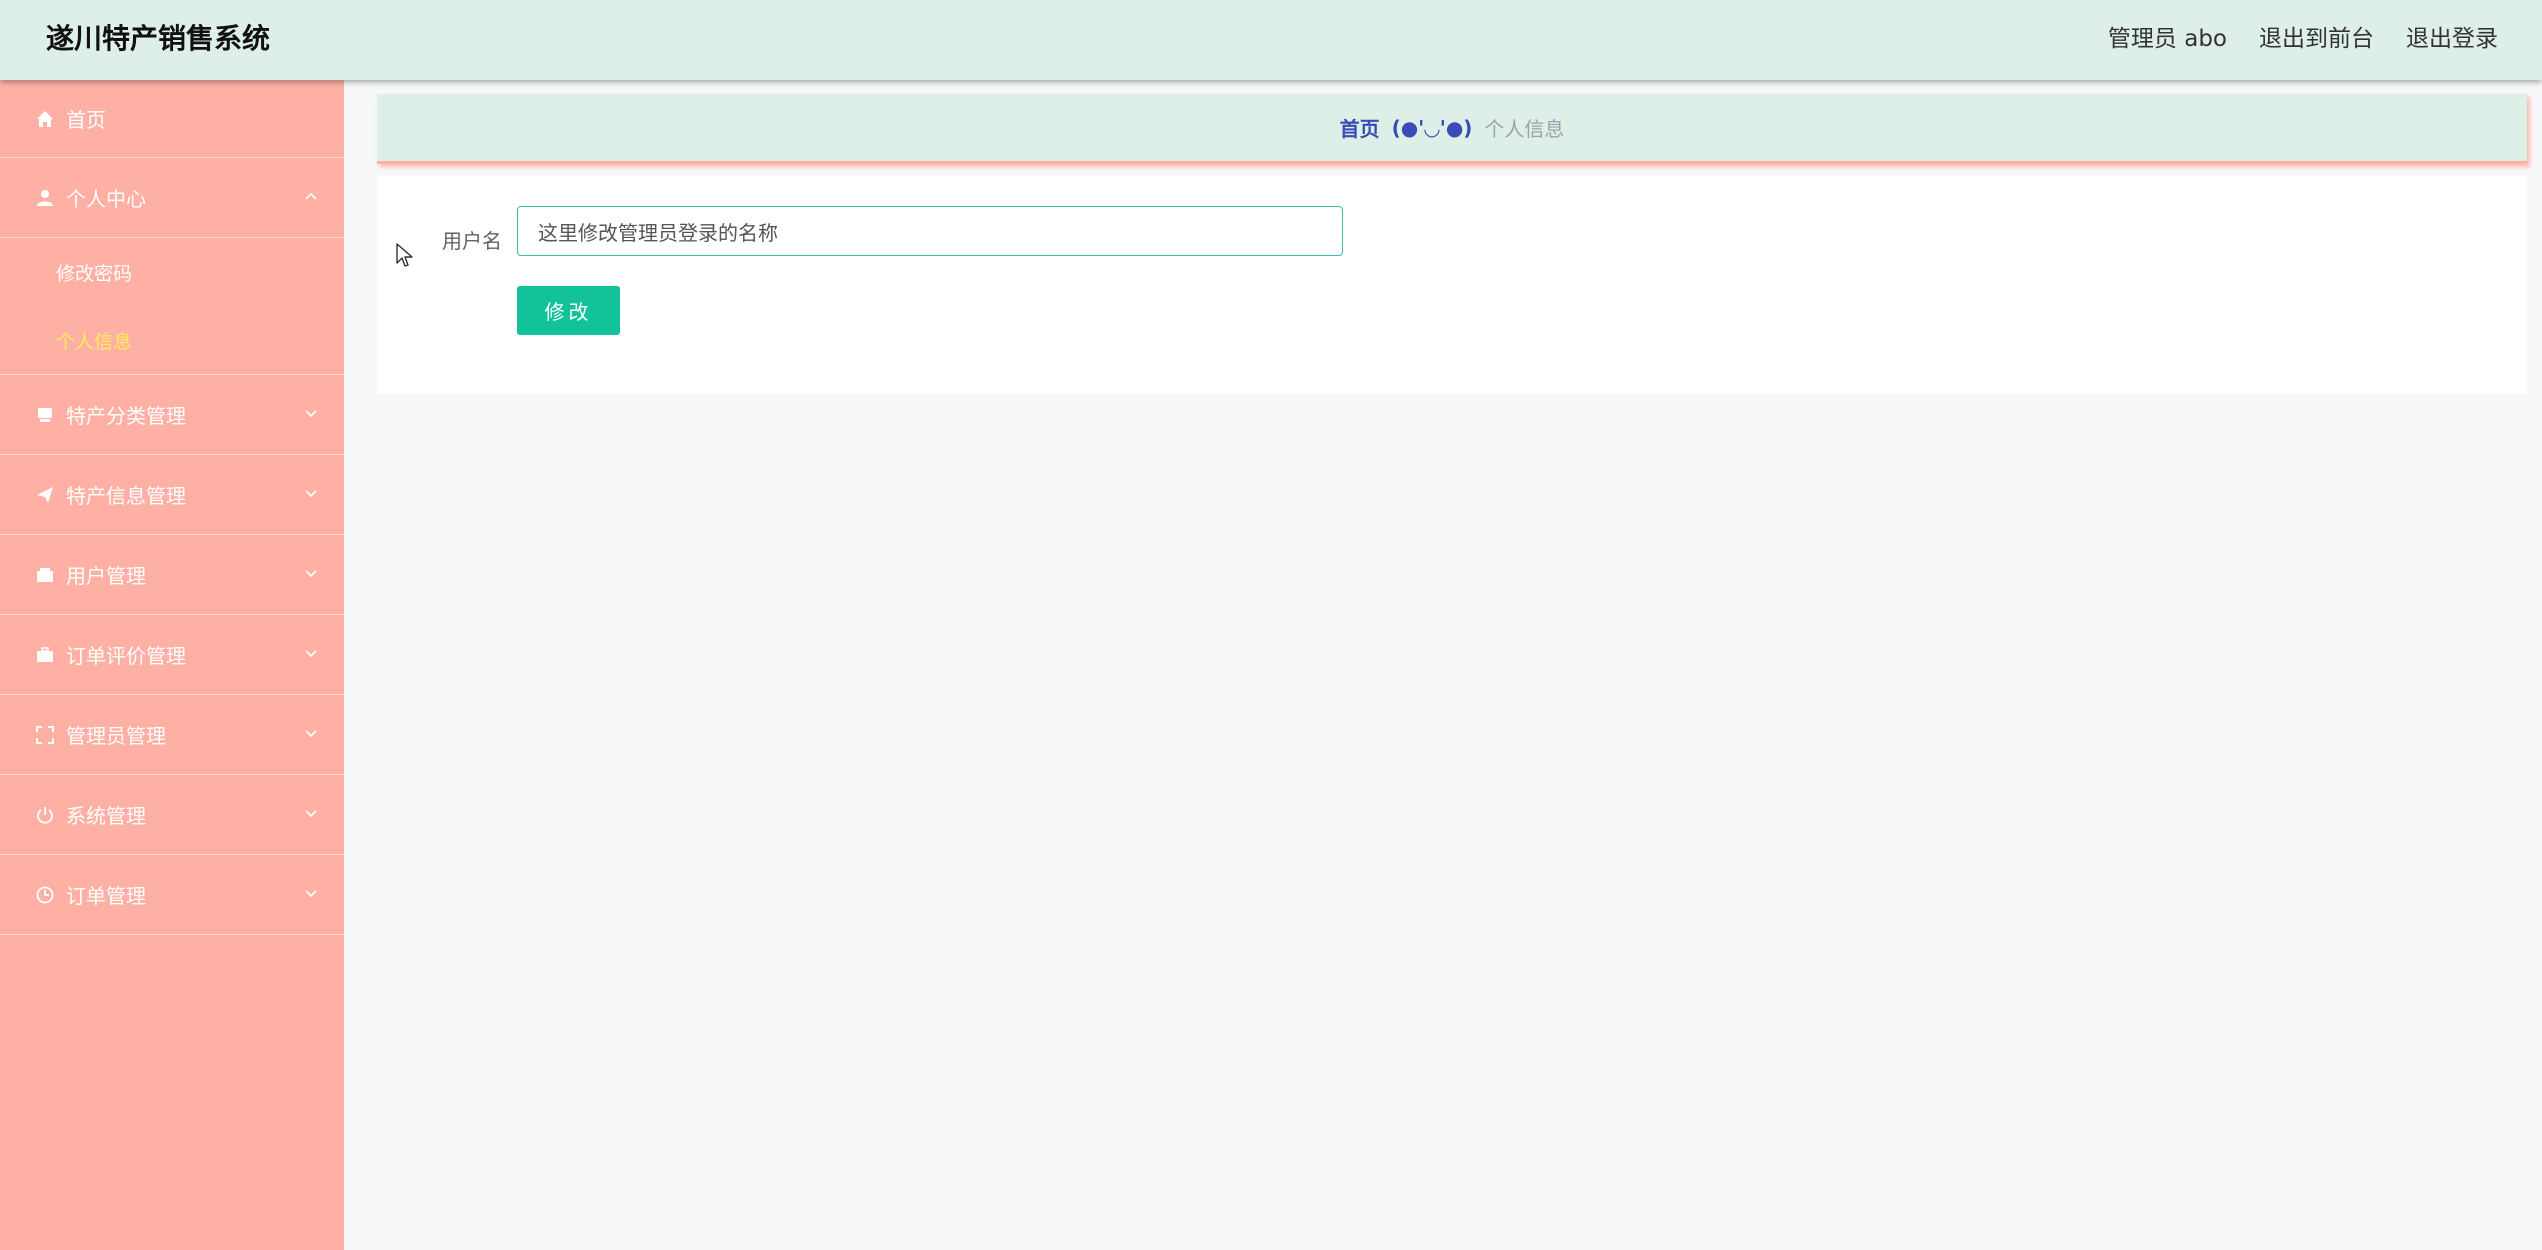 The image size is (2542, 1250). I want to click on sidebar-item-system-management: 系统管理, so click(172, 815).